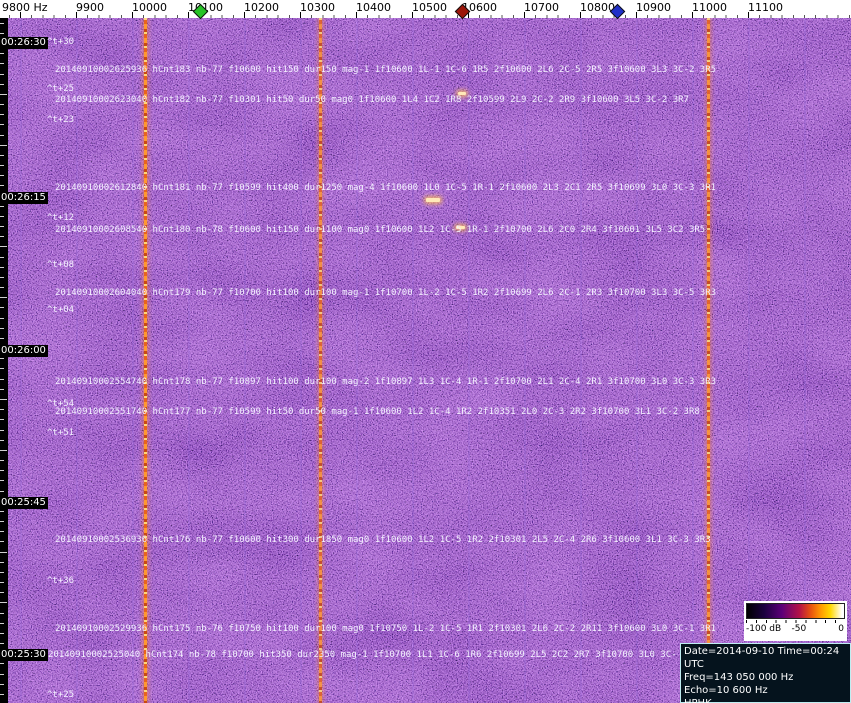 This screenshot has height=703, width=851. What do you see at coordinates (739, 677) in the screenshot?
I see `info-frequency: Freq=143 050 000 Hz` at bounding box center [739, 677].